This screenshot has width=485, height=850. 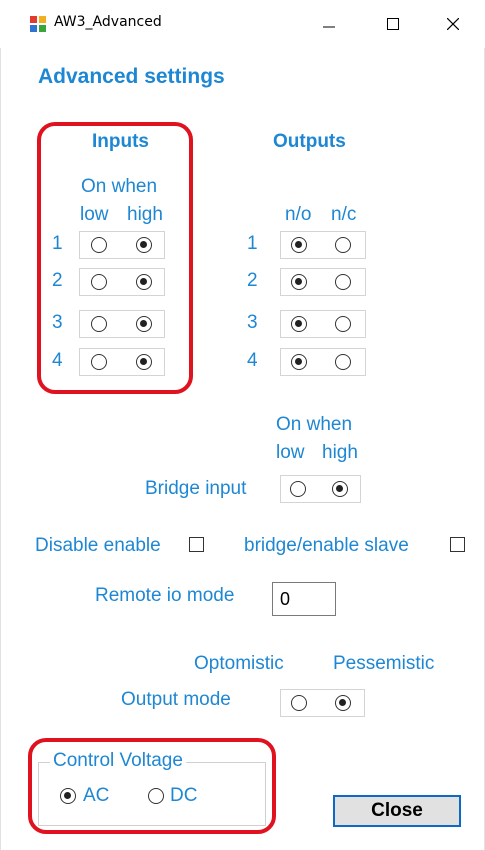 What do you see at coordinates (299, 703) in the screenshot?
I see `output-mode-optomistic-radio` at bounding box center [299, 703].